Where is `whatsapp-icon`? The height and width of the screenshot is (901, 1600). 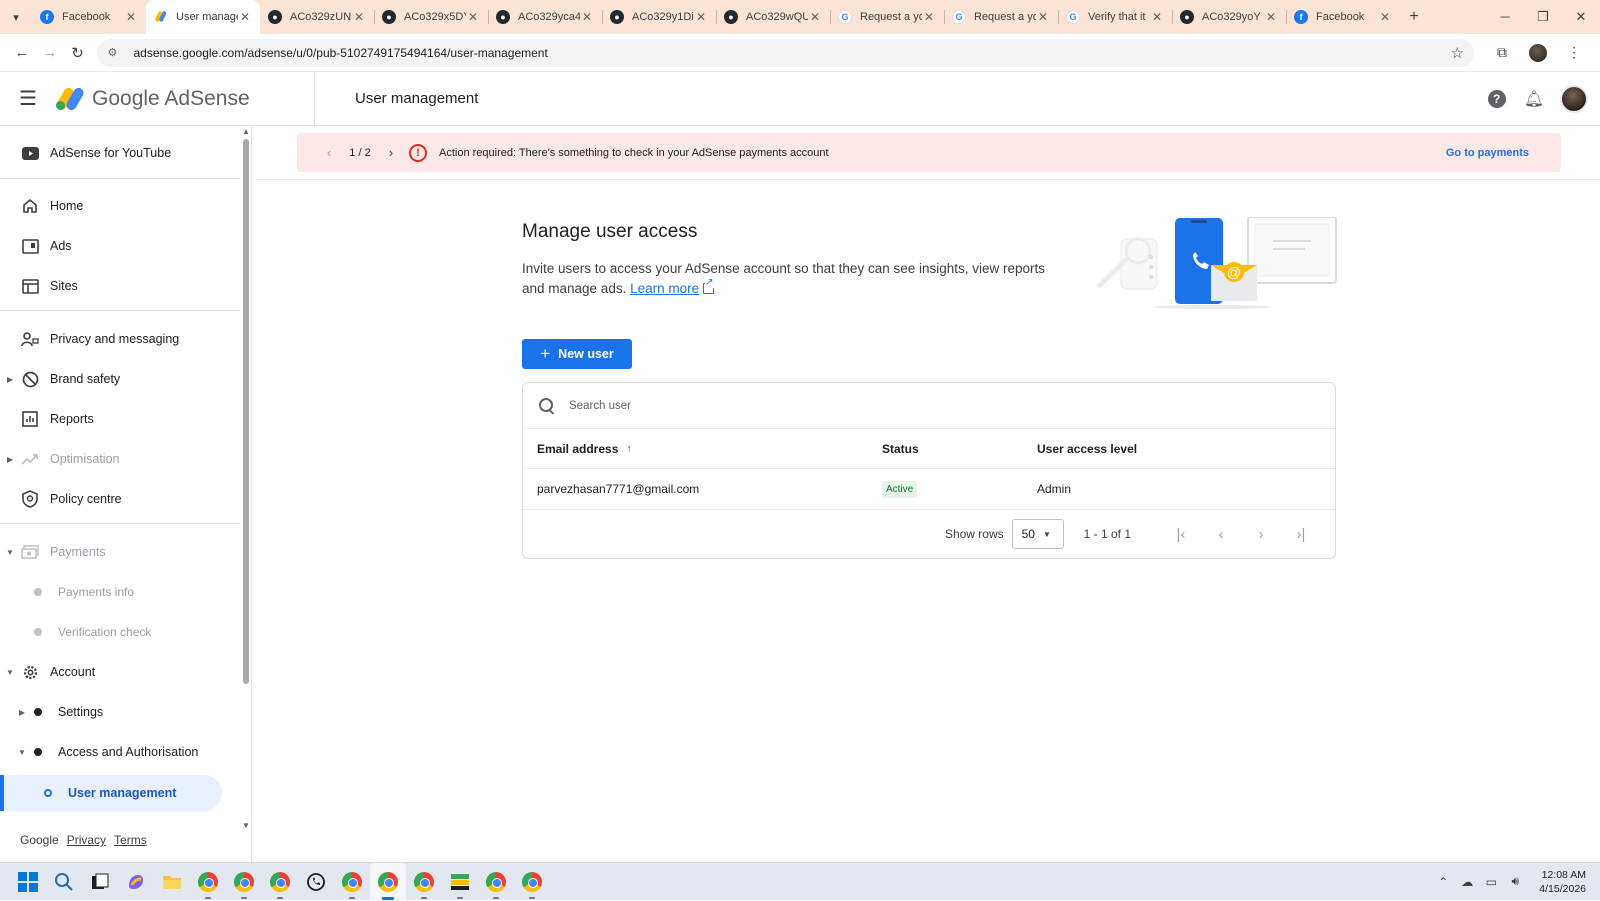
whatsapp-icon is located at coordinates (316, 882).